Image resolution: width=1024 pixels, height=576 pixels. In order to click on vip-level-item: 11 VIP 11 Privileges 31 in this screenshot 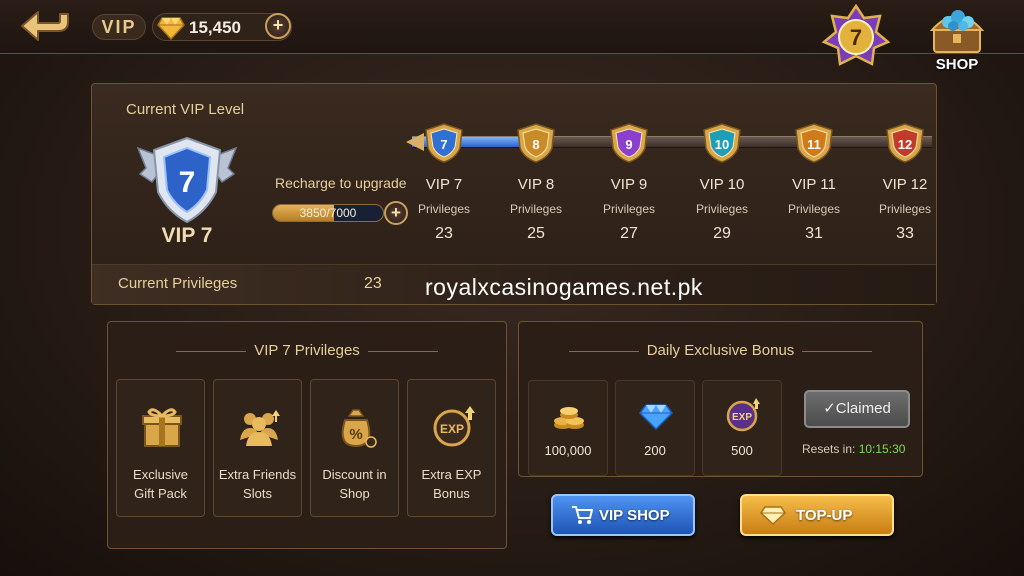, I will do `click(814, 182)`.